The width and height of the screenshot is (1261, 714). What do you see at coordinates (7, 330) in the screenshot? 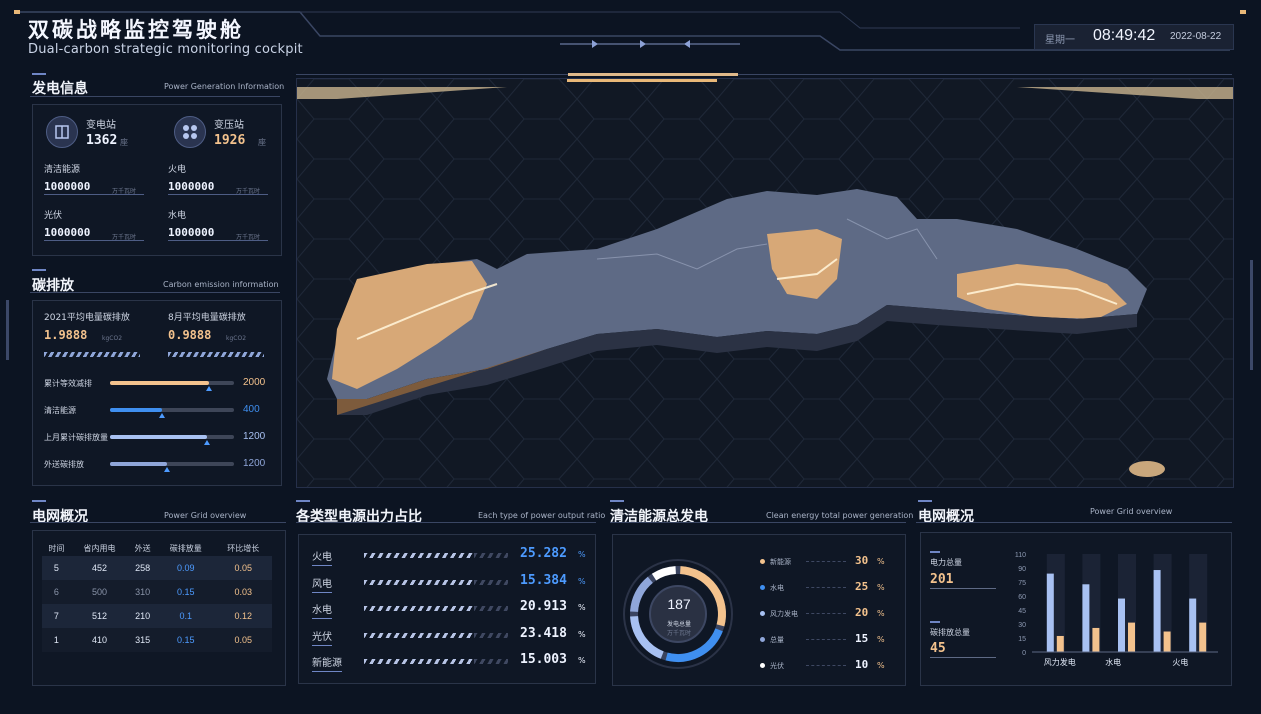
I see `left-edge-bar` at bounding box center [7, 330].